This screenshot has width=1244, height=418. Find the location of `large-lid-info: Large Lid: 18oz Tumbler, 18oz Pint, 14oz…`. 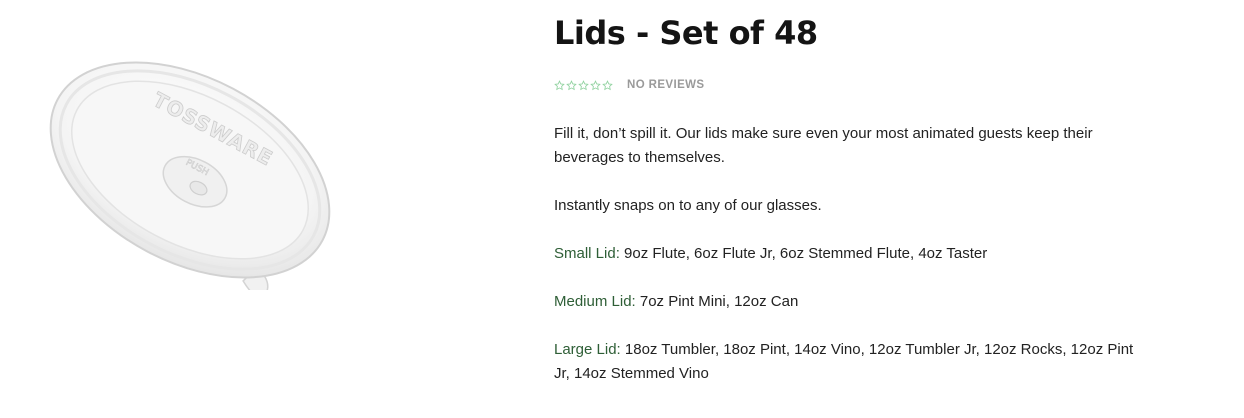

large-lid-info: Large Lid: 18oz Tumbler, 18oz Pint, 14oz… is located at coordinates (849, 362).